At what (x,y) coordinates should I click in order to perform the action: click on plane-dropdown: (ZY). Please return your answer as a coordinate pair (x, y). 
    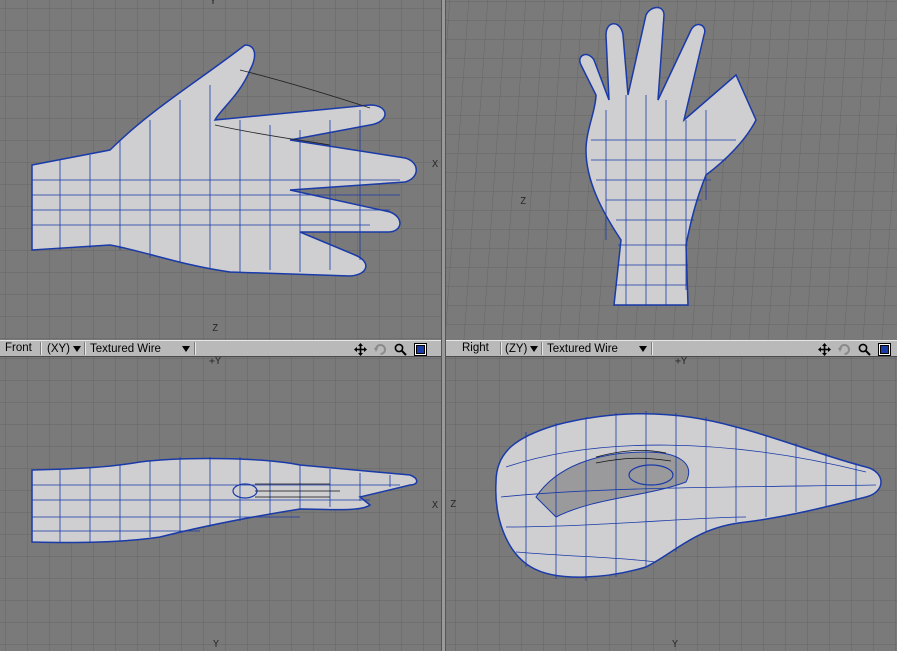
    Looking at the image, I should click on (522, 348).